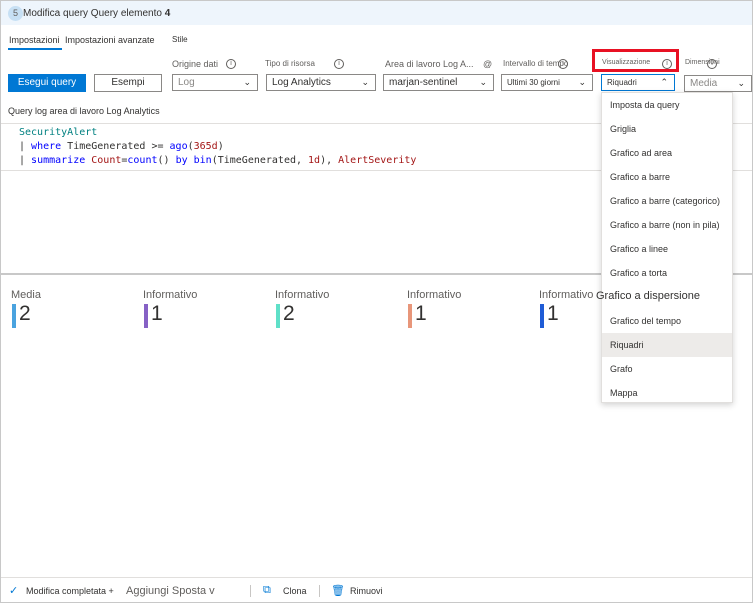  What do you see at coordinates (664, 82) in the screenshot?
I see `chevron-up-icon: ⌃` at bounding box center [664, 82].